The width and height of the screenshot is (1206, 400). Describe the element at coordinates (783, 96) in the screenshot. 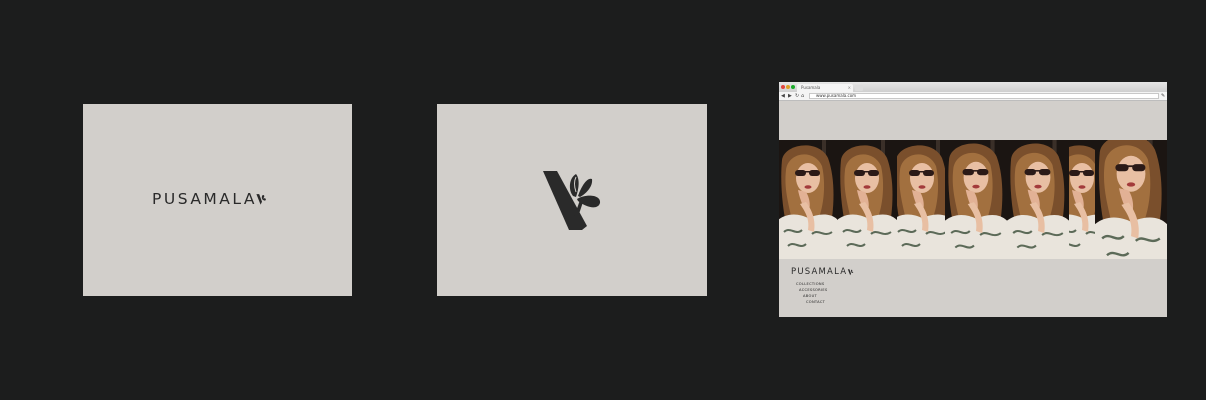

I see `back-arrow-icon: ◀` at that location.